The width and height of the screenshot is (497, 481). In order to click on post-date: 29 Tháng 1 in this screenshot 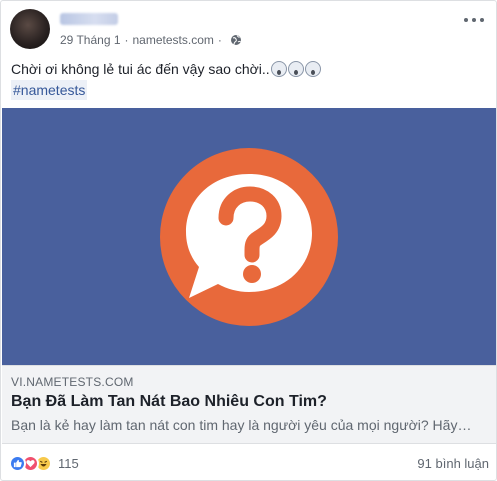, I will do `click(90, 40)`.